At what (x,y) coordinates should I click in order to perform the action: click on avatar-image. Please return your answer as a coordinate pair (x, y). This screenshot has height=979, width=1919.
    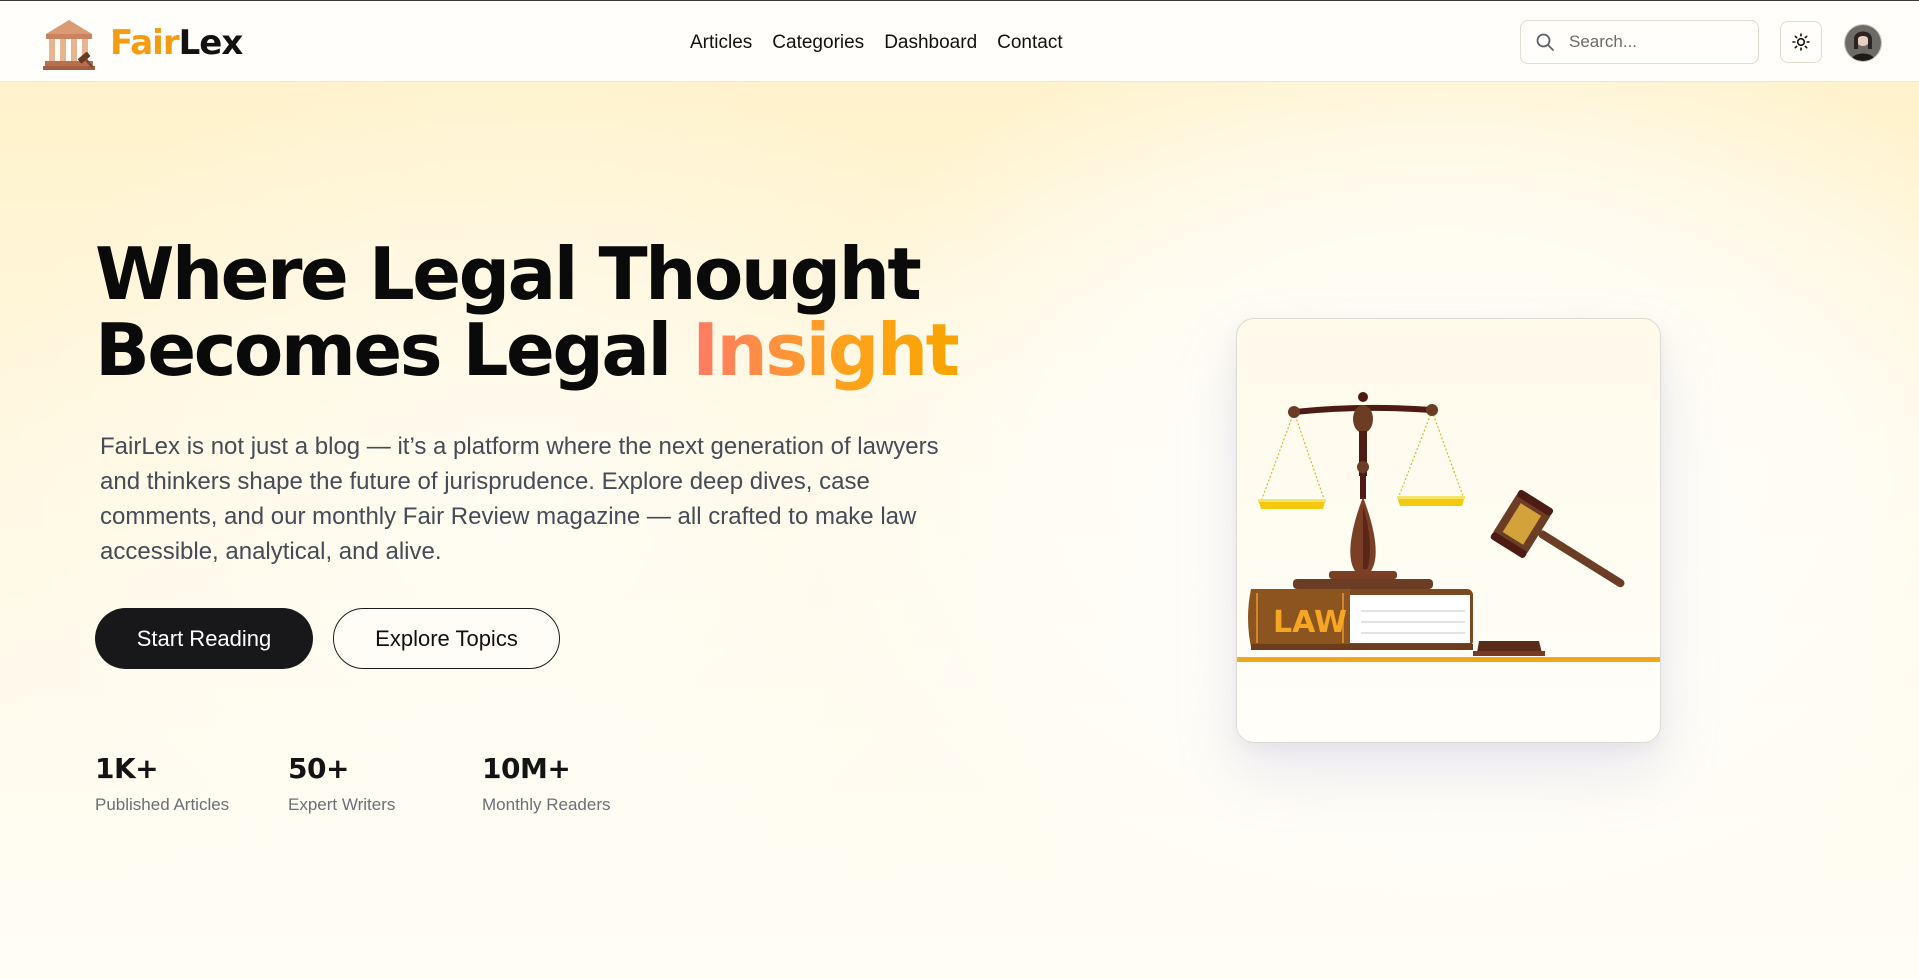
    Looking at the image, I should click on (1863, 43).